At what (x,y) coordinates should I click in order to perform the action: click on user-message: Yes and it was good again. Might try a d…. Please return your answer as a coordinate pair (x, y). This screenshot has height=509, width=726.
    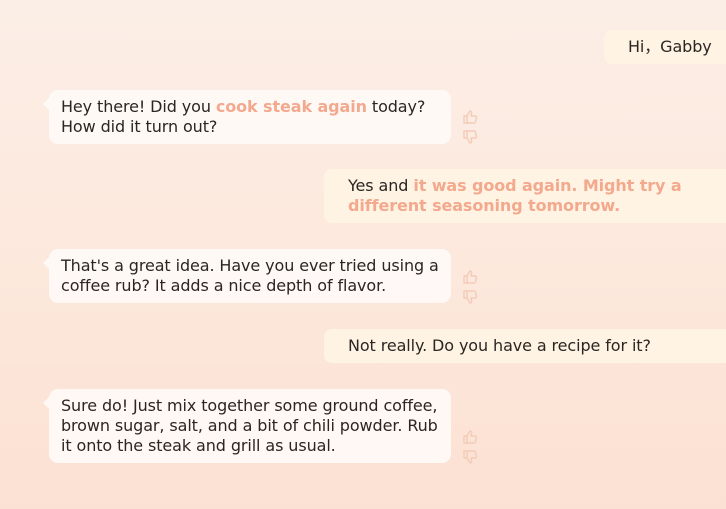
    Looking at the image, I should click on (525, 196).